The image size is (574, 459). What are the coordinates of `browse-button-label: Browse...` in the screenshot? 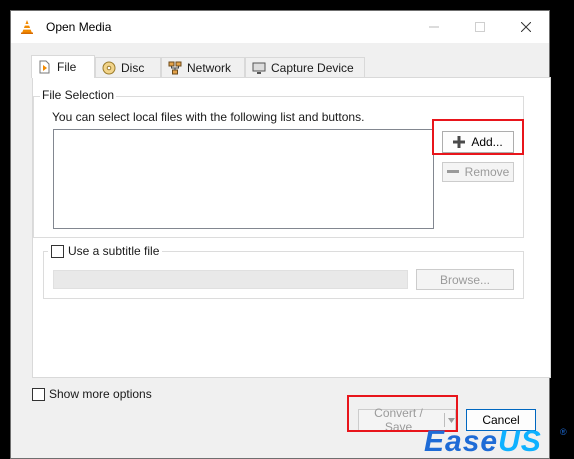 It's located at (464, 279).